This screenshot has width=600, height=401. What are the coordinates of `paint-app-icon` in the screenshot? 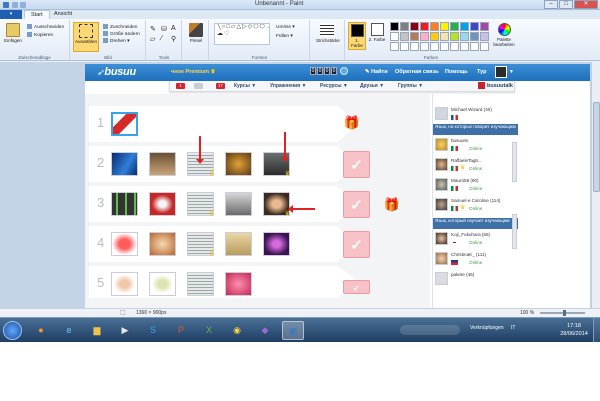 It's located at (6, 5).